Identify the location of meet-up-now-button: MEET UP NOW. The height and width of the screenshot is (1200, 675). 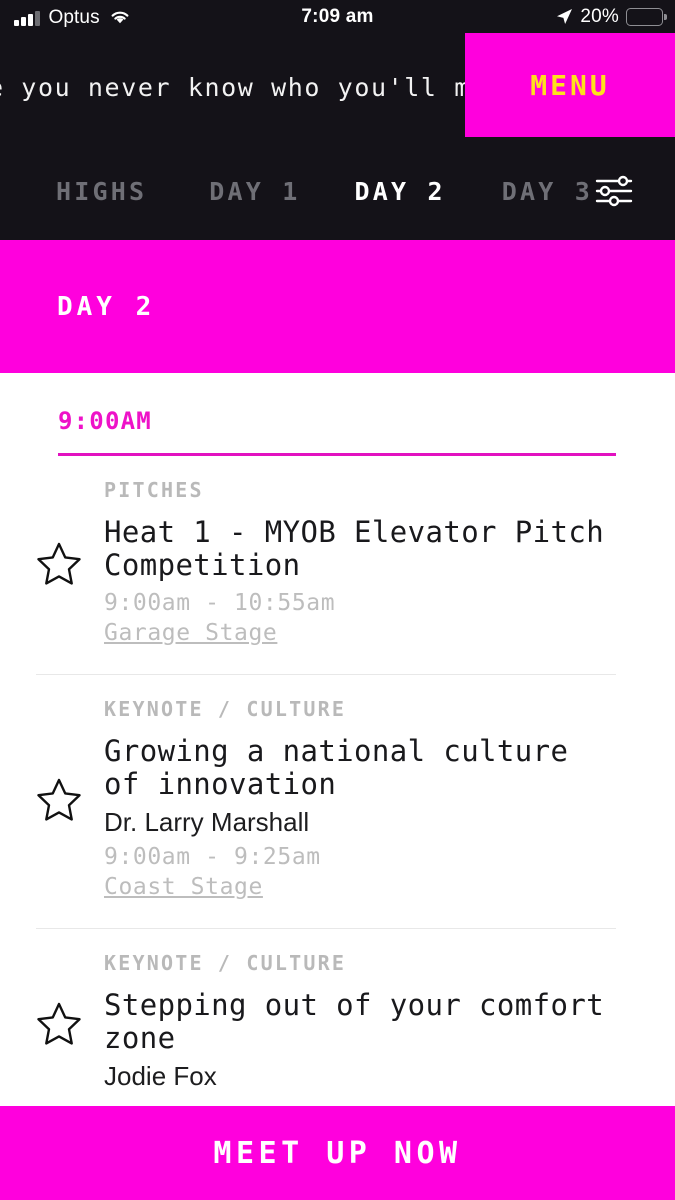
(337, 1153).